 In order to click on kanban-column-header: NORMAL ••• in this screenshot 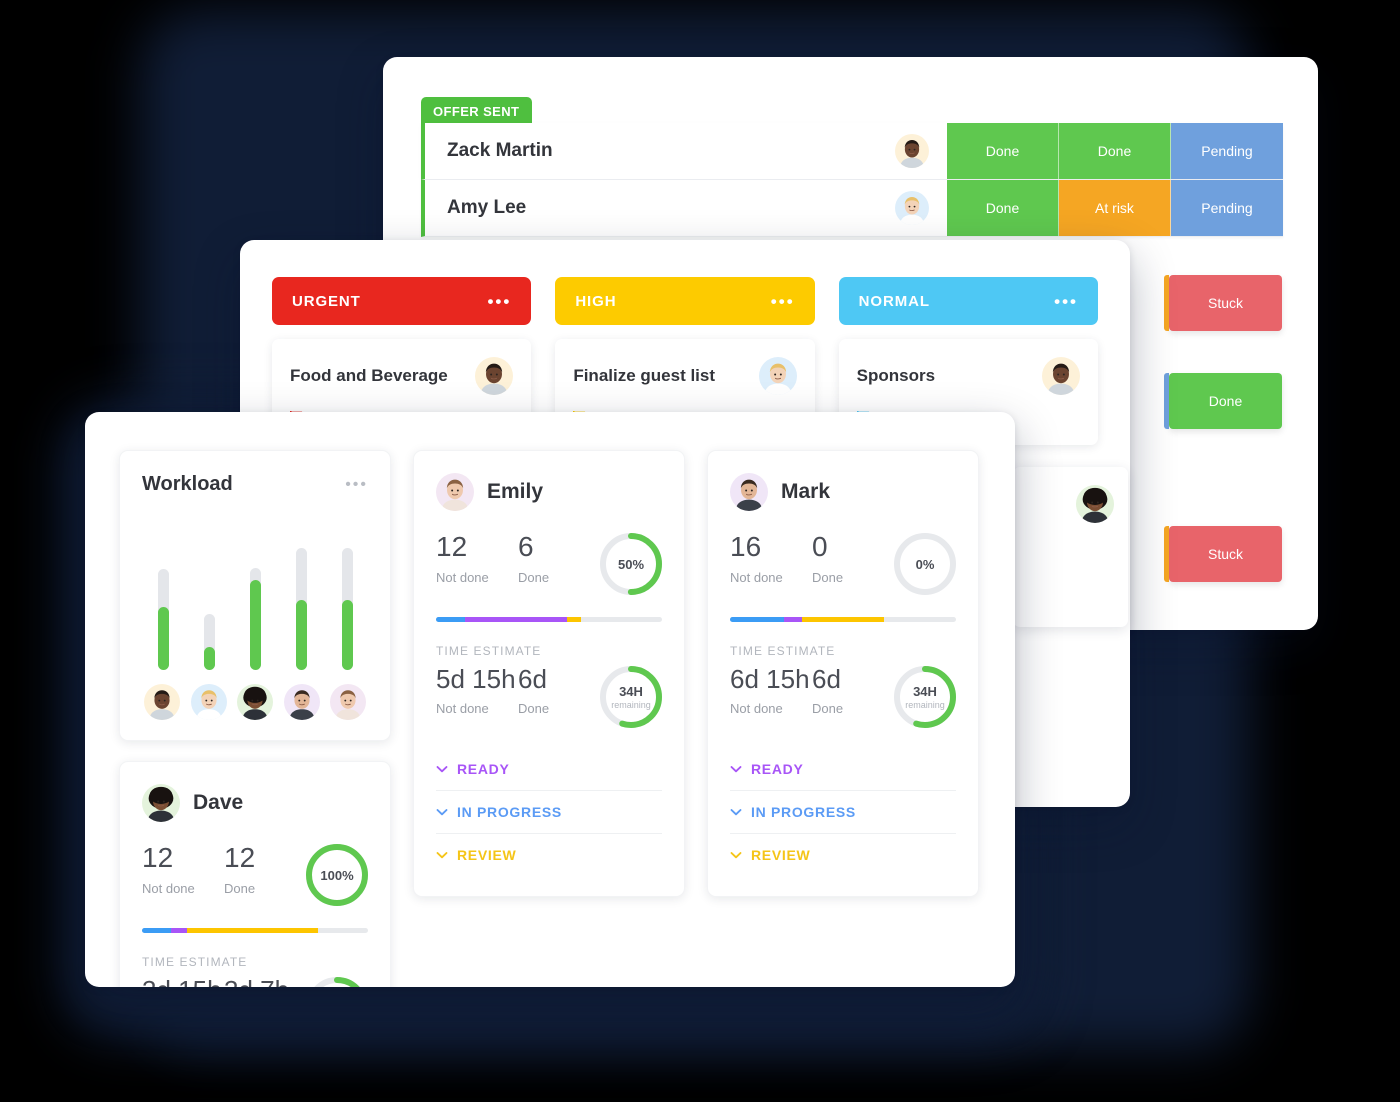, I will do `click(968, 301)`.